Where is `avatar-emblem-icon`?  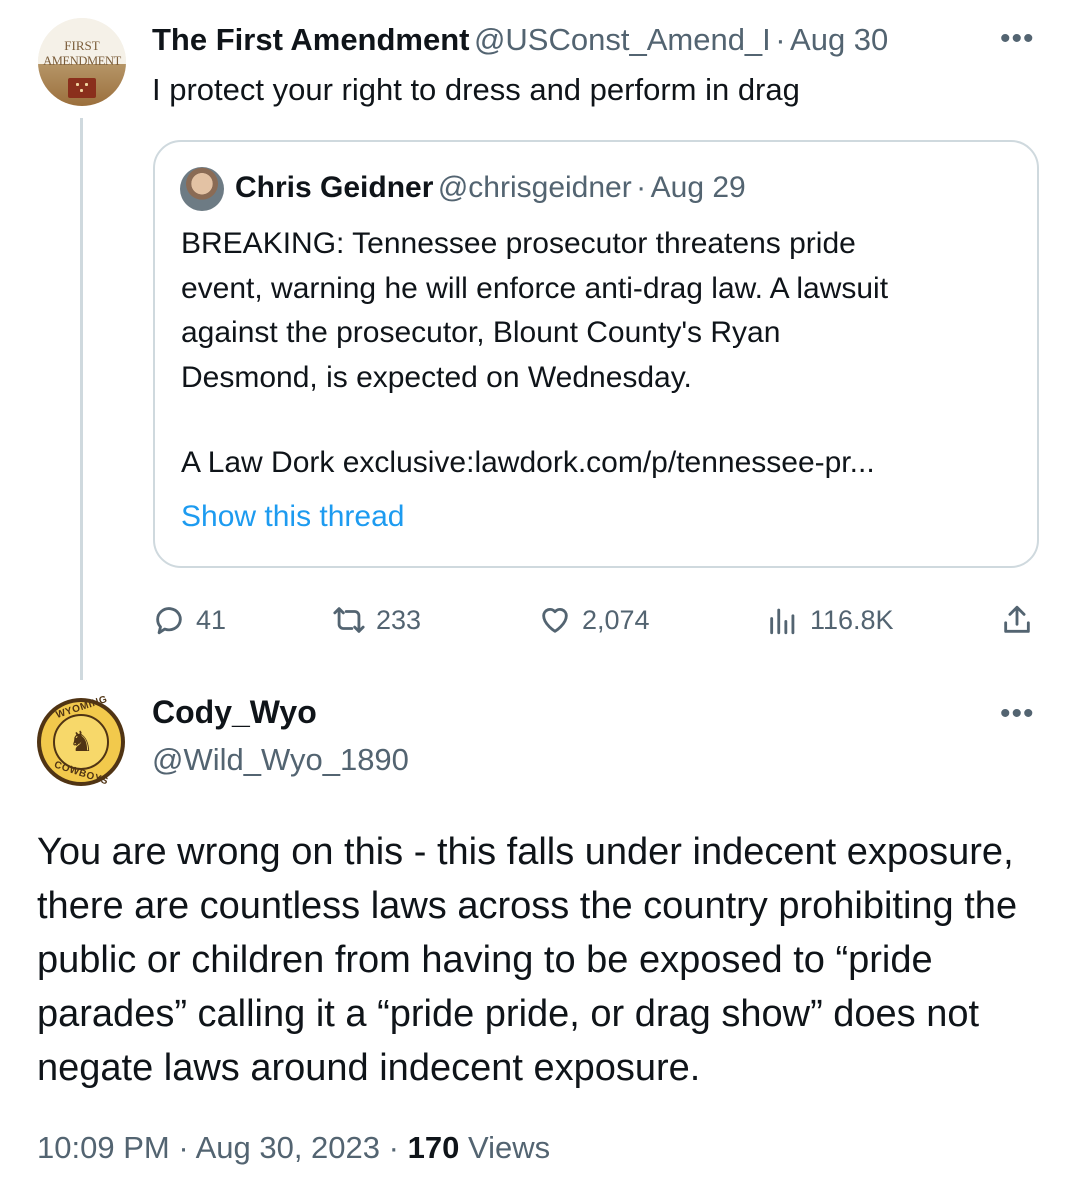 avatar-emblem-icon is located at coordinates (82, 88).